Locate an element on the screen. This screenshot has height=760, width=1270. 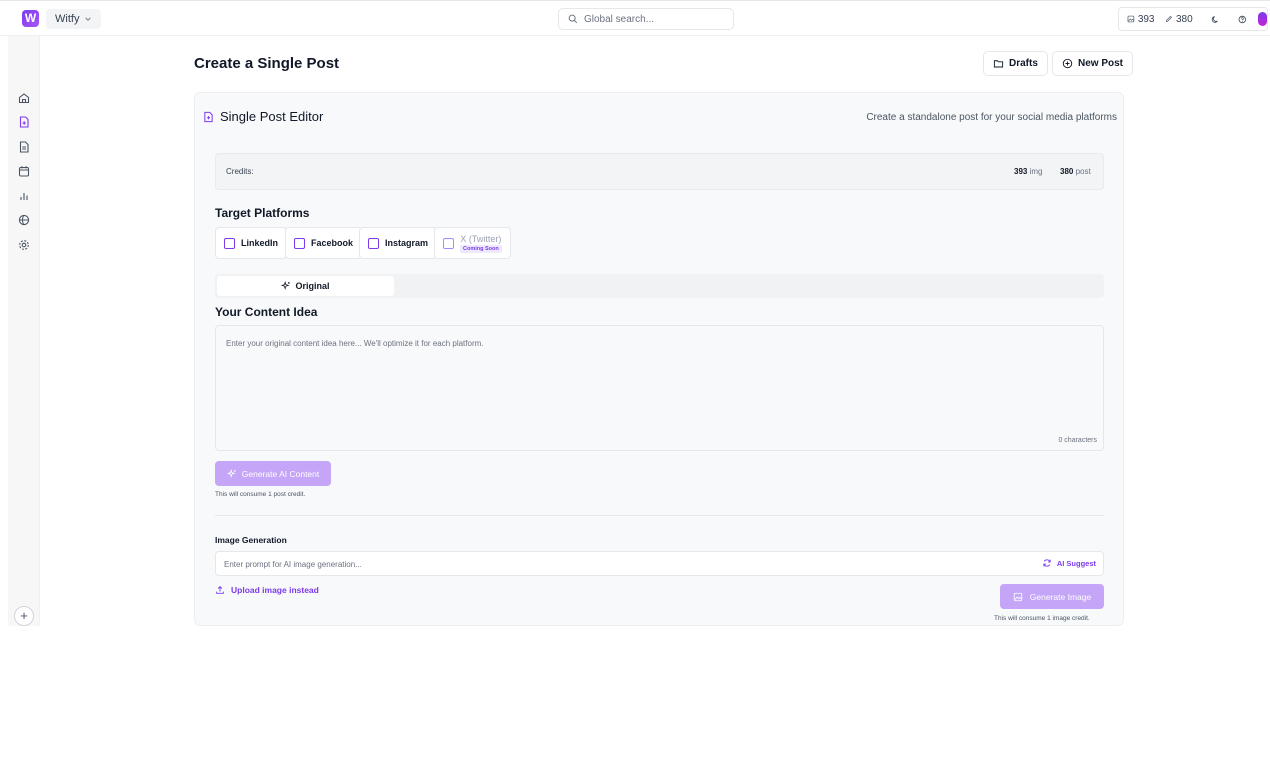
content-tabs: Original is located at coordinates (659, 286).